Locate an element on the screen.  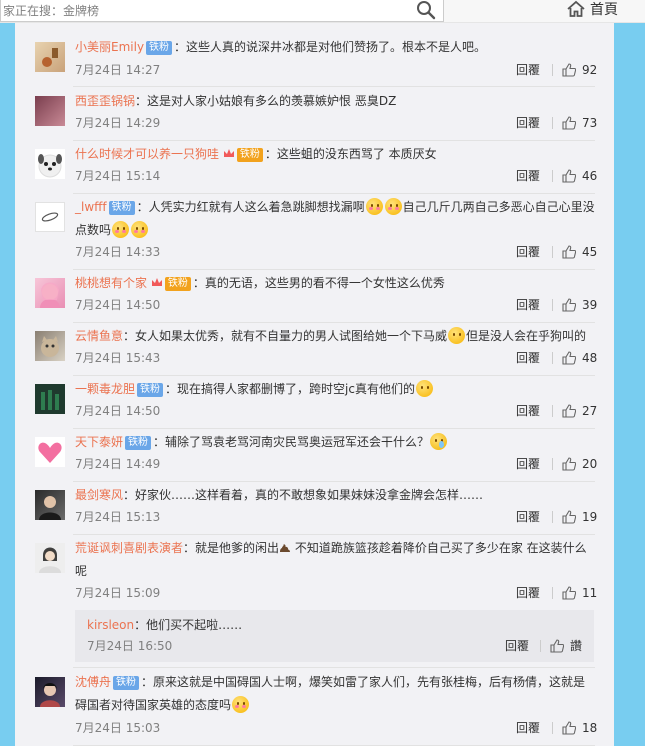
like-button: 11 is located at coordinates (579, 593).